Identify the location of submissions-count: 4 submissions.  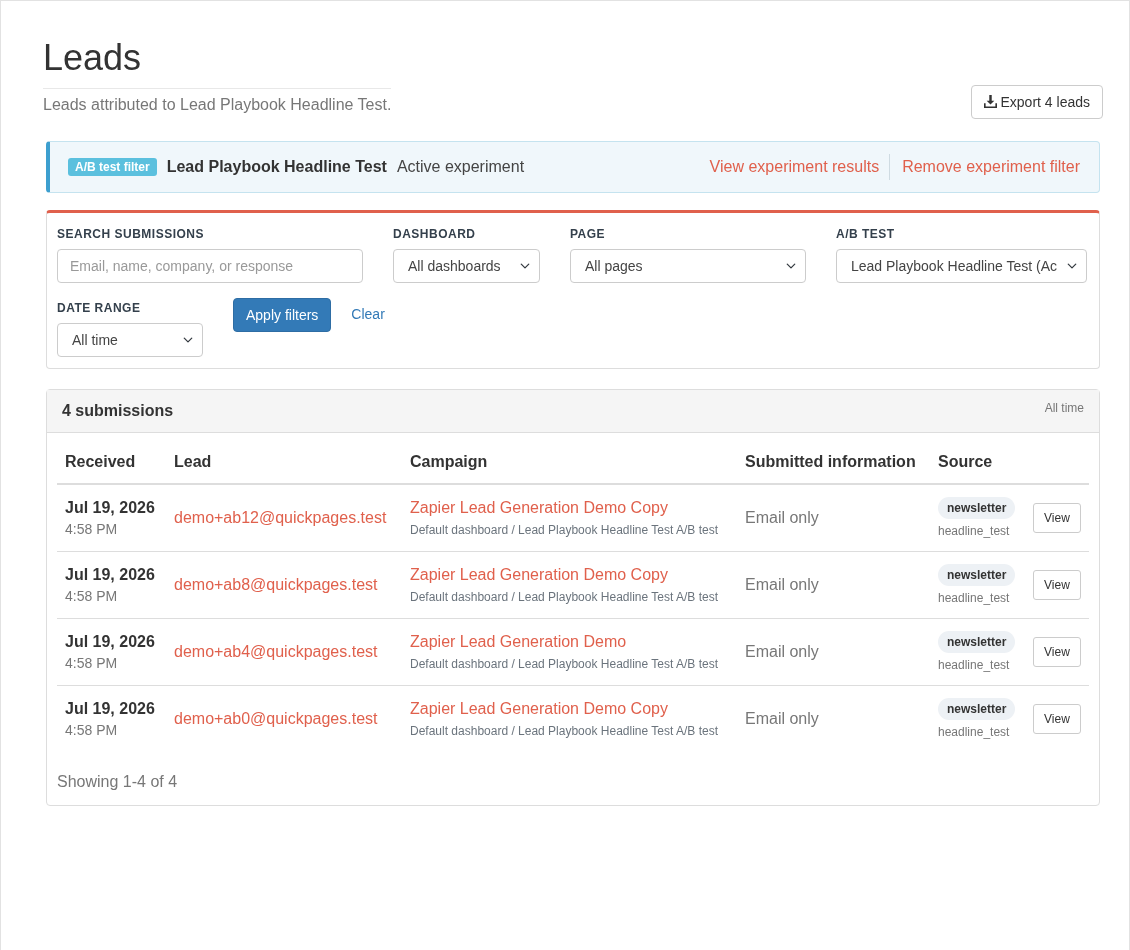
(118, 410).